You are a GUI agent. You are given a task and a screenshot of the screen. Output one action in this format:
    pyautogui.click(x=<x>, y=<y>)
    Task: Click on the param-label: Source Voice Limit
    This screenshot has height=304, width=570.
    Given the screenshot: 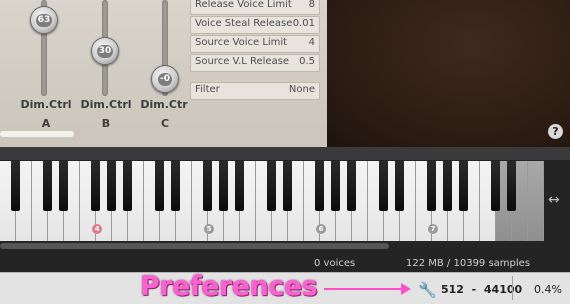 What is the action you would take?
    pyautogui.click(x=241, y=42)
    